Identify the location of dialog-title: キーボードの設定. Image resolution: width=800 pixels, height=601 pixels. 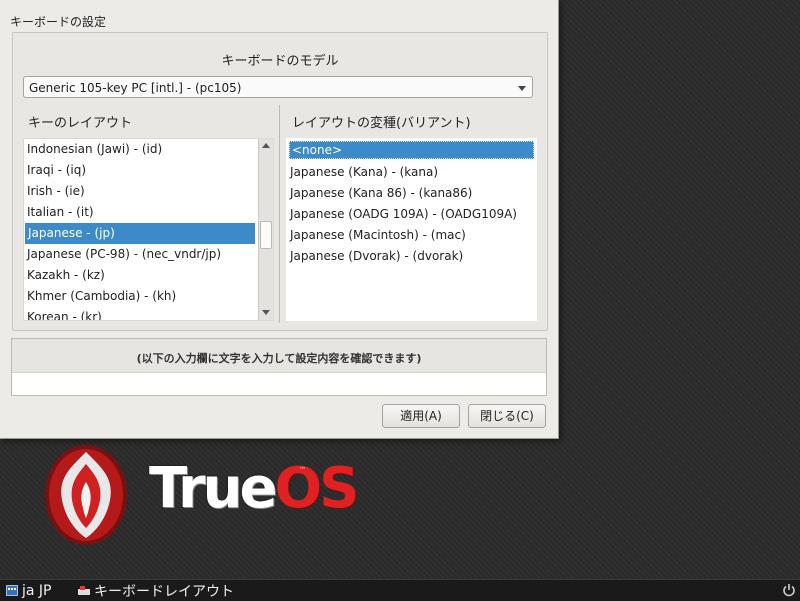
(58, 22).